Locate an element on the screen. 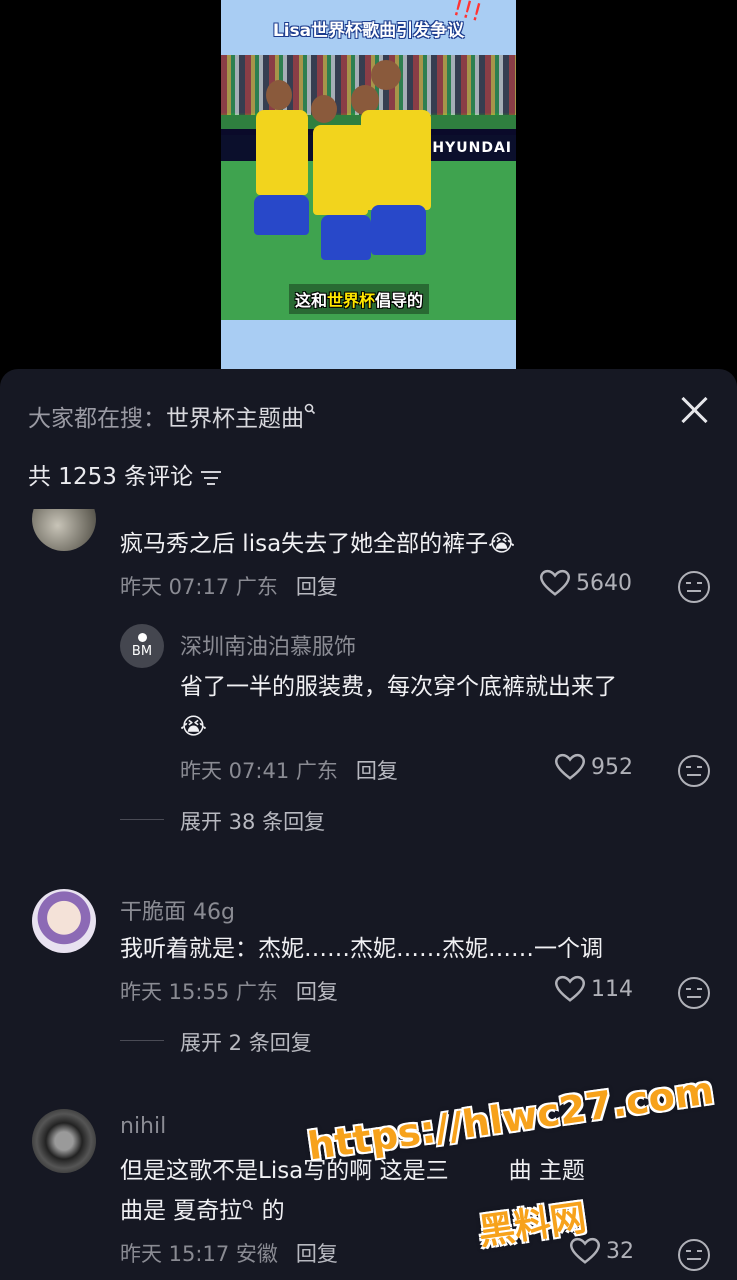 This screenshot has width=737, height=1280. like-count: 114 is located at coordinates (612, 989).